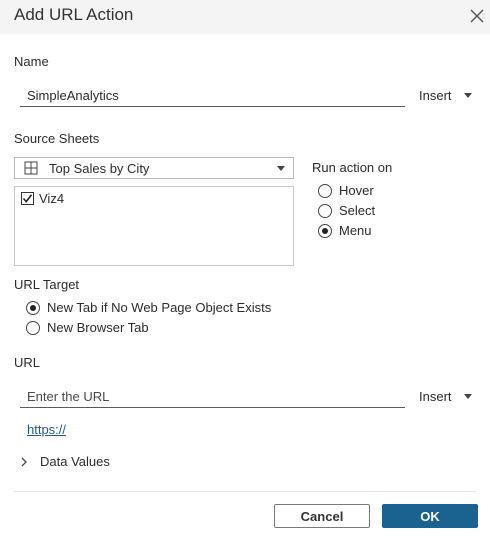  Describe the element at coordinates (57, 138) in the screenshot. I see `source-sheets-label: Source Sheets` at that location.